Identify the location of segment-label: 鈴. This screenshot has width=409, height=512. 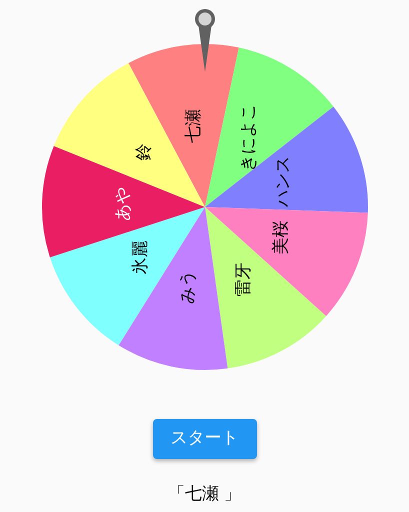
(144, 152).